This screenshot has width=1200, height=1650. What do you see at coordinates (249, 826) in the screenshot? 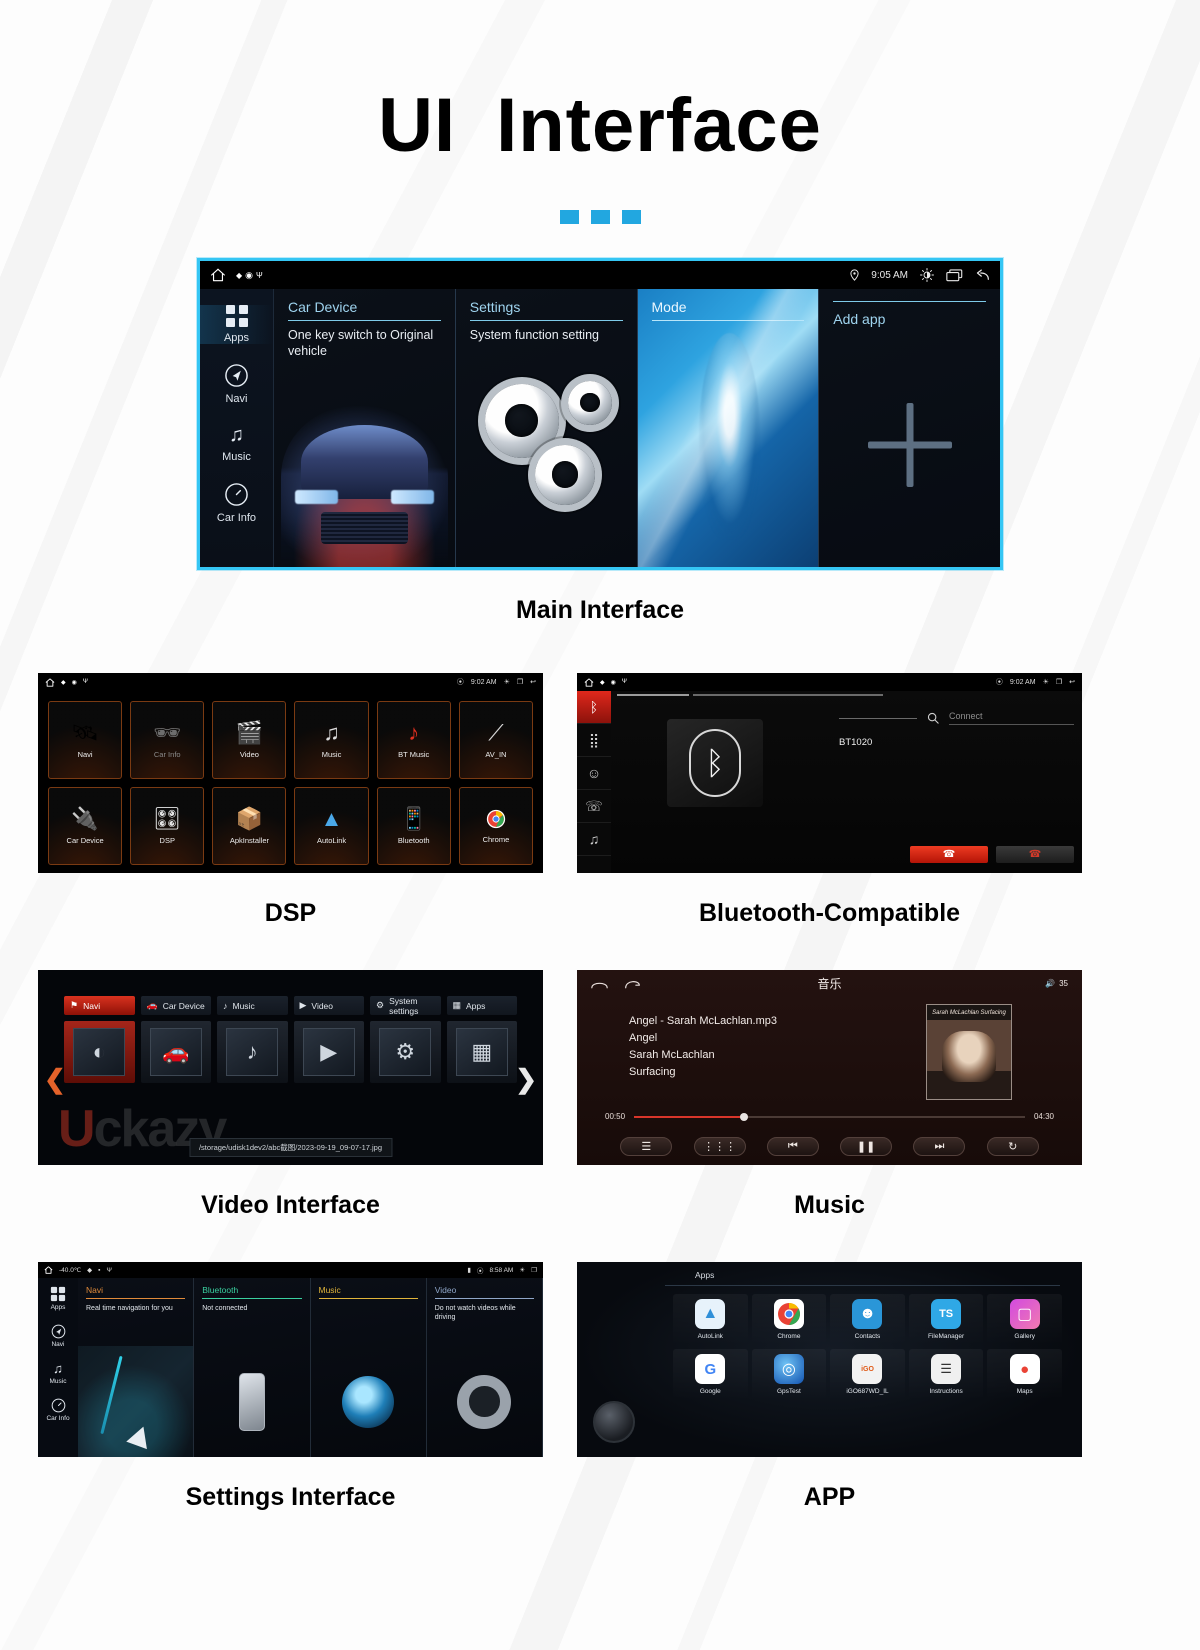
I see `app-tile-apkinstaller: 📦 ApkInstaller` at bounding box center [249, 826].